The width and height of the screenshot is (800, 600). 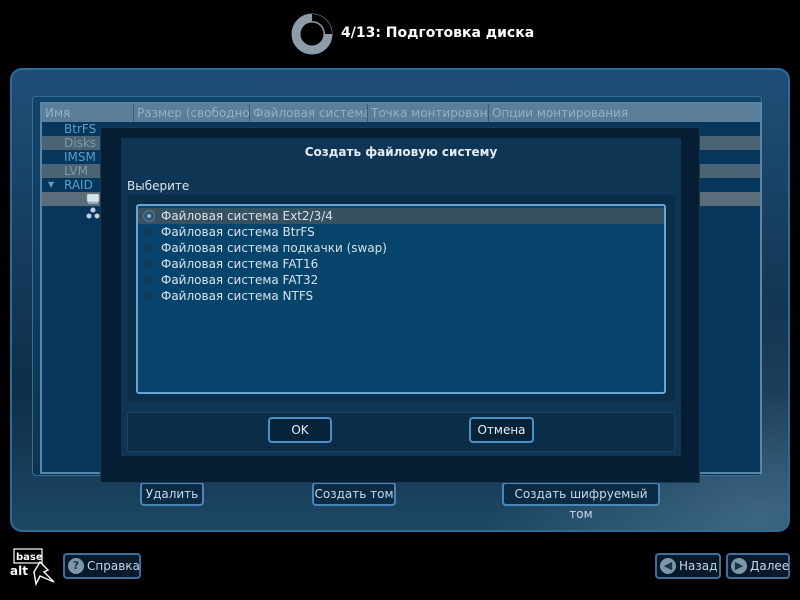 What do you see at coordinates (401, 216) in the screenshot?
I see `filesystem-option-ext: Файловая система Ext2/3/4` at bounding box center [401, 216].